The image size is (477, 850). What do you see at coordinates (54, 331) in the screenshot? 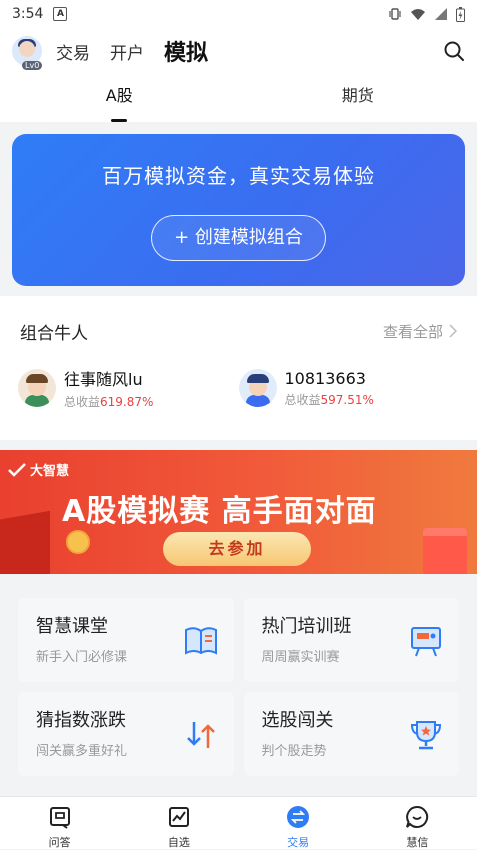
I see `section-title: 组合牛人` at bounding box center [54, 331].